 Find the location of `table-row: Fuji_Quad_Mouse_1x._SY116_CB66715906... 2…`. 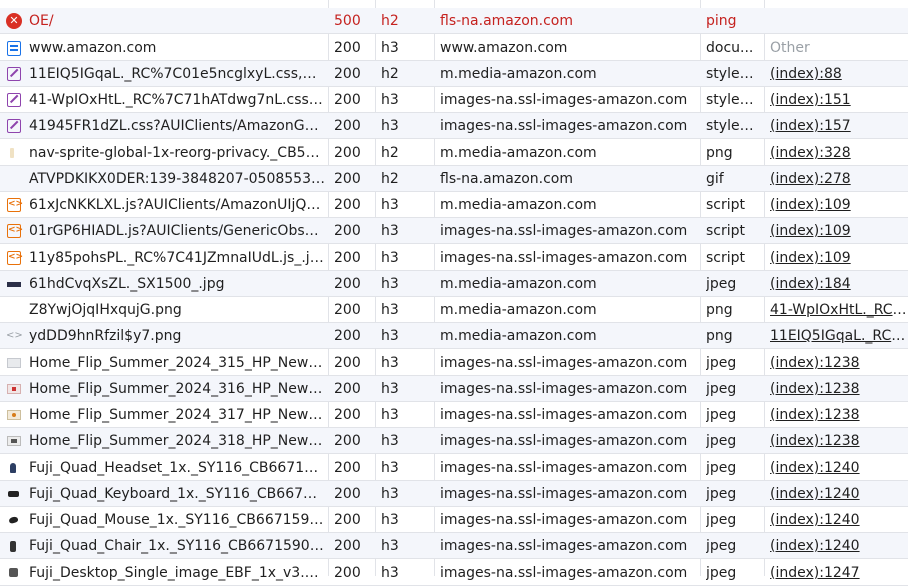

table-row: Fuji_Quad_Mouse_1x._SY116_CB66715906... 2… is located at coordinates (454, 520).